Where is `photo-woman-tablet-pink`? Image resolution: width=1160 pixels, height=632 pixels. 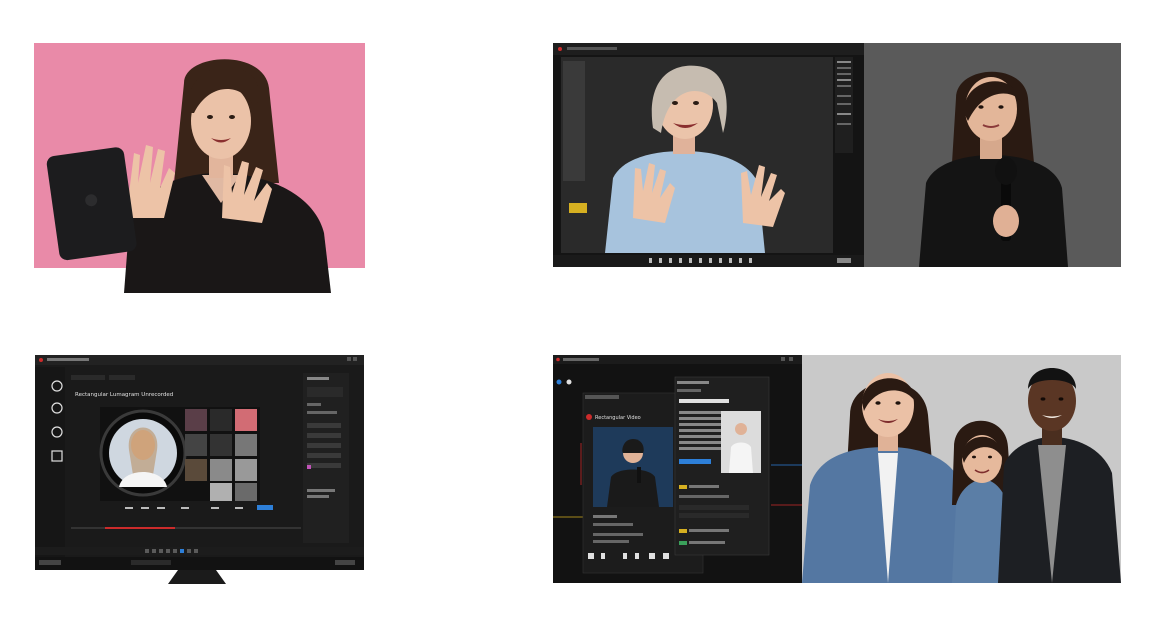
photo-woman-tablet-pink is located at coordinates (199, 168).